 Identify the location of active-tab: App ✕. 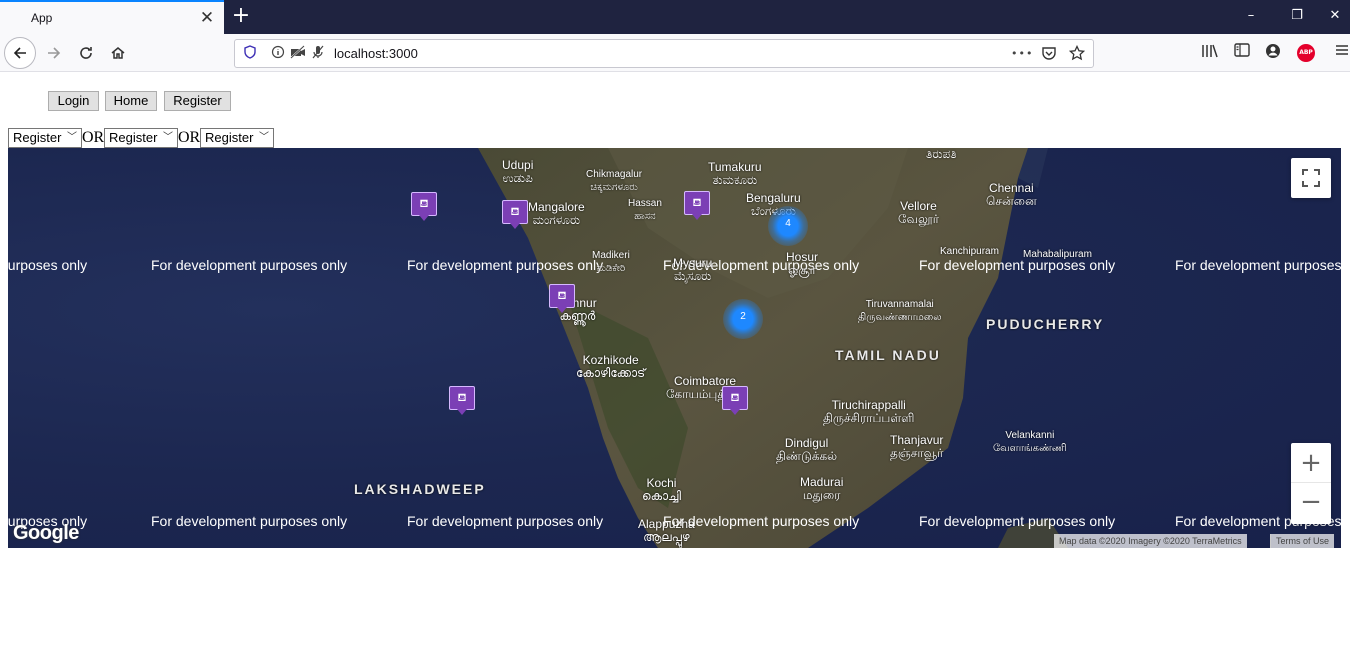
(112, 17).